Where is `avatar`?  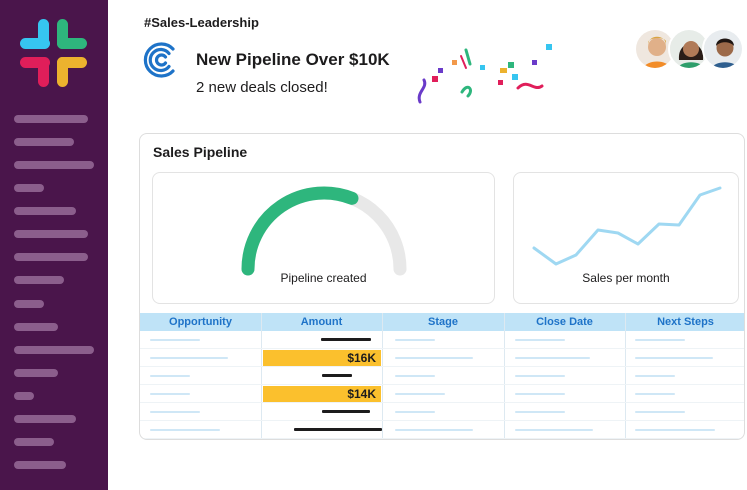
avatar is located at coordinates (723, 49).